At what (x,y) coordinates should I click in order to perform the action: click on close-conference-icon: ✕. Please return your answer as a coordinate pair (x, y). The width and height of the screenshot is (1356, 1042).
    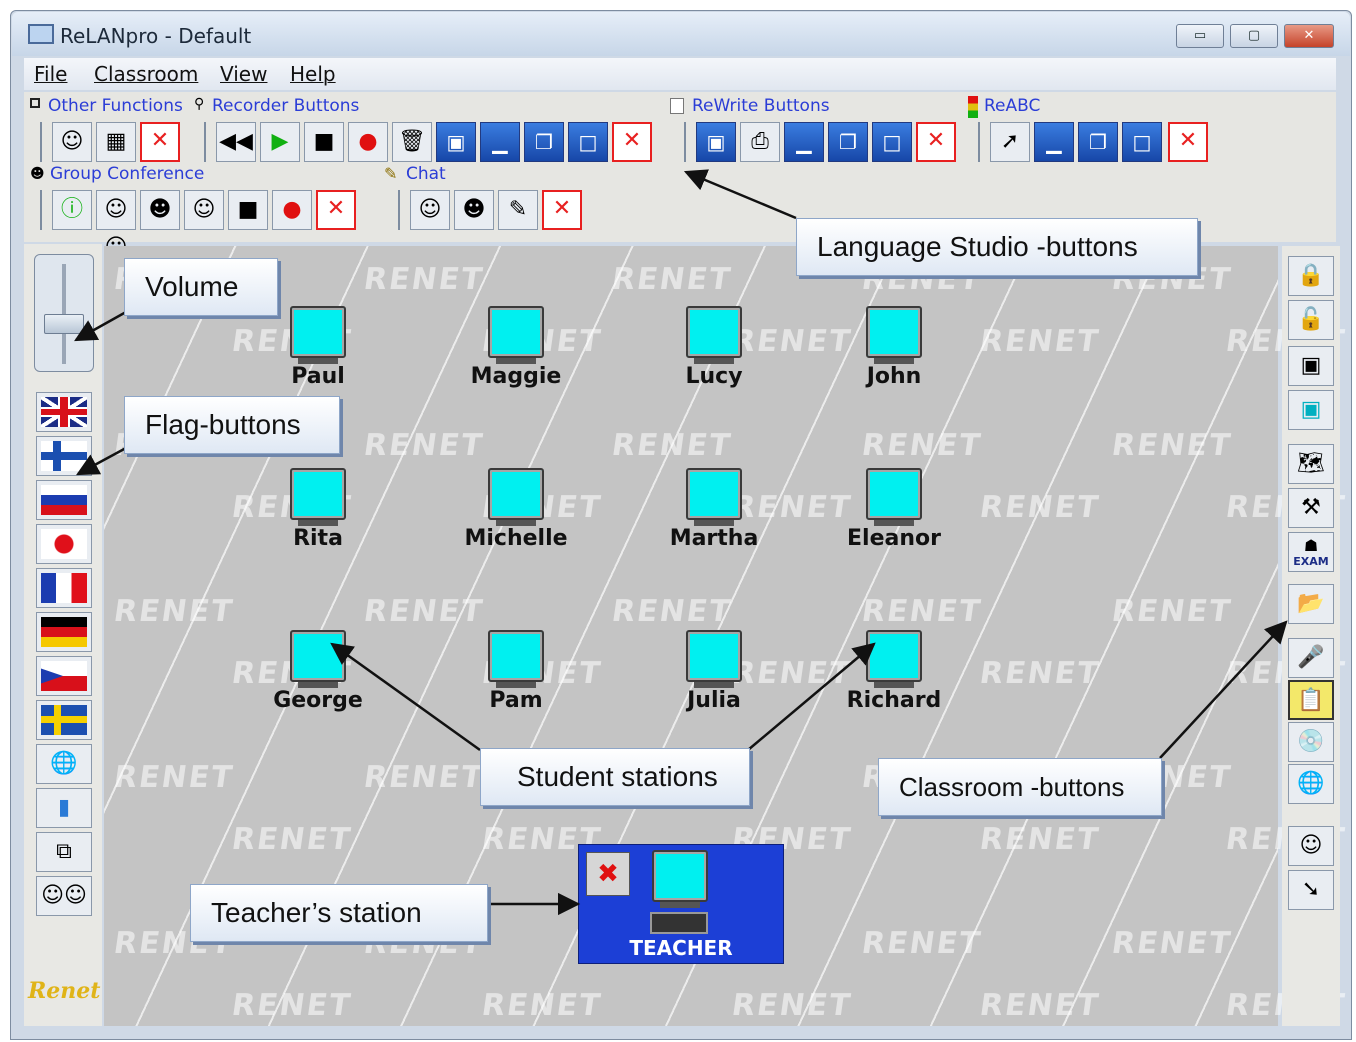
    Looking at the image, I should click on (336, 210).